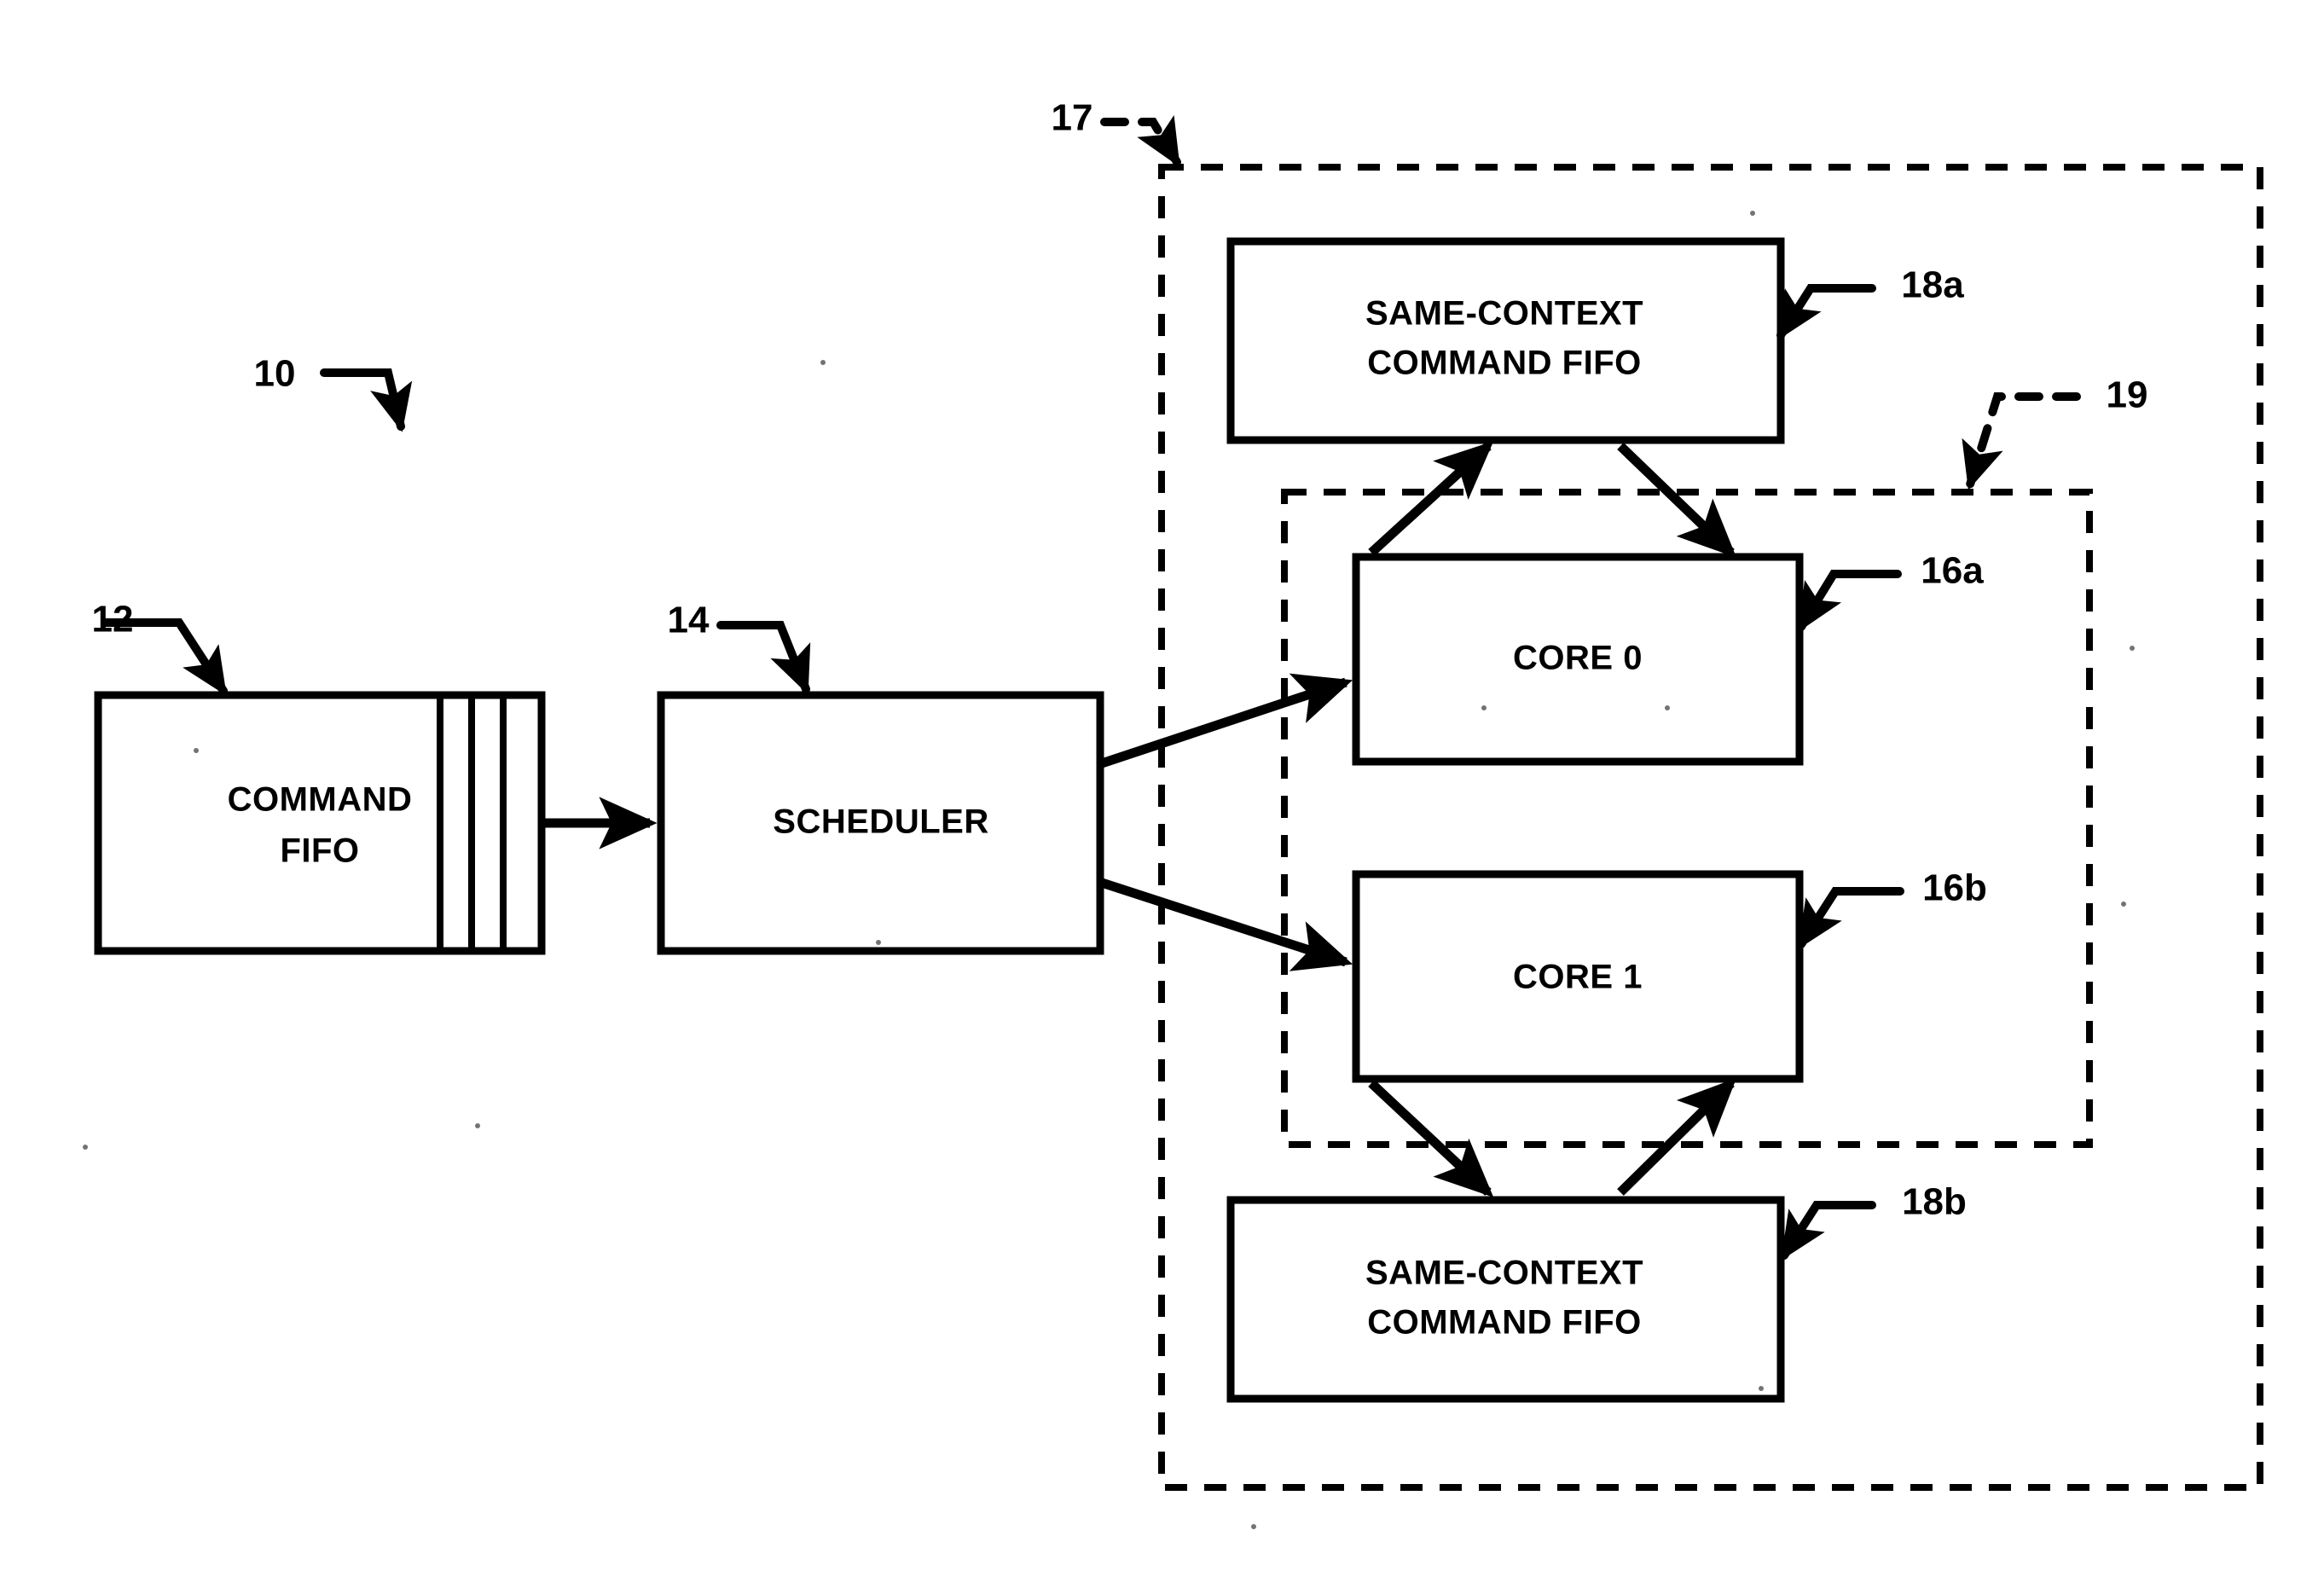  What do you see at coordinates (2127, 395) in the screenshot?
I see `ref-numeral-19: 19` at bounding box center [2127, 395].